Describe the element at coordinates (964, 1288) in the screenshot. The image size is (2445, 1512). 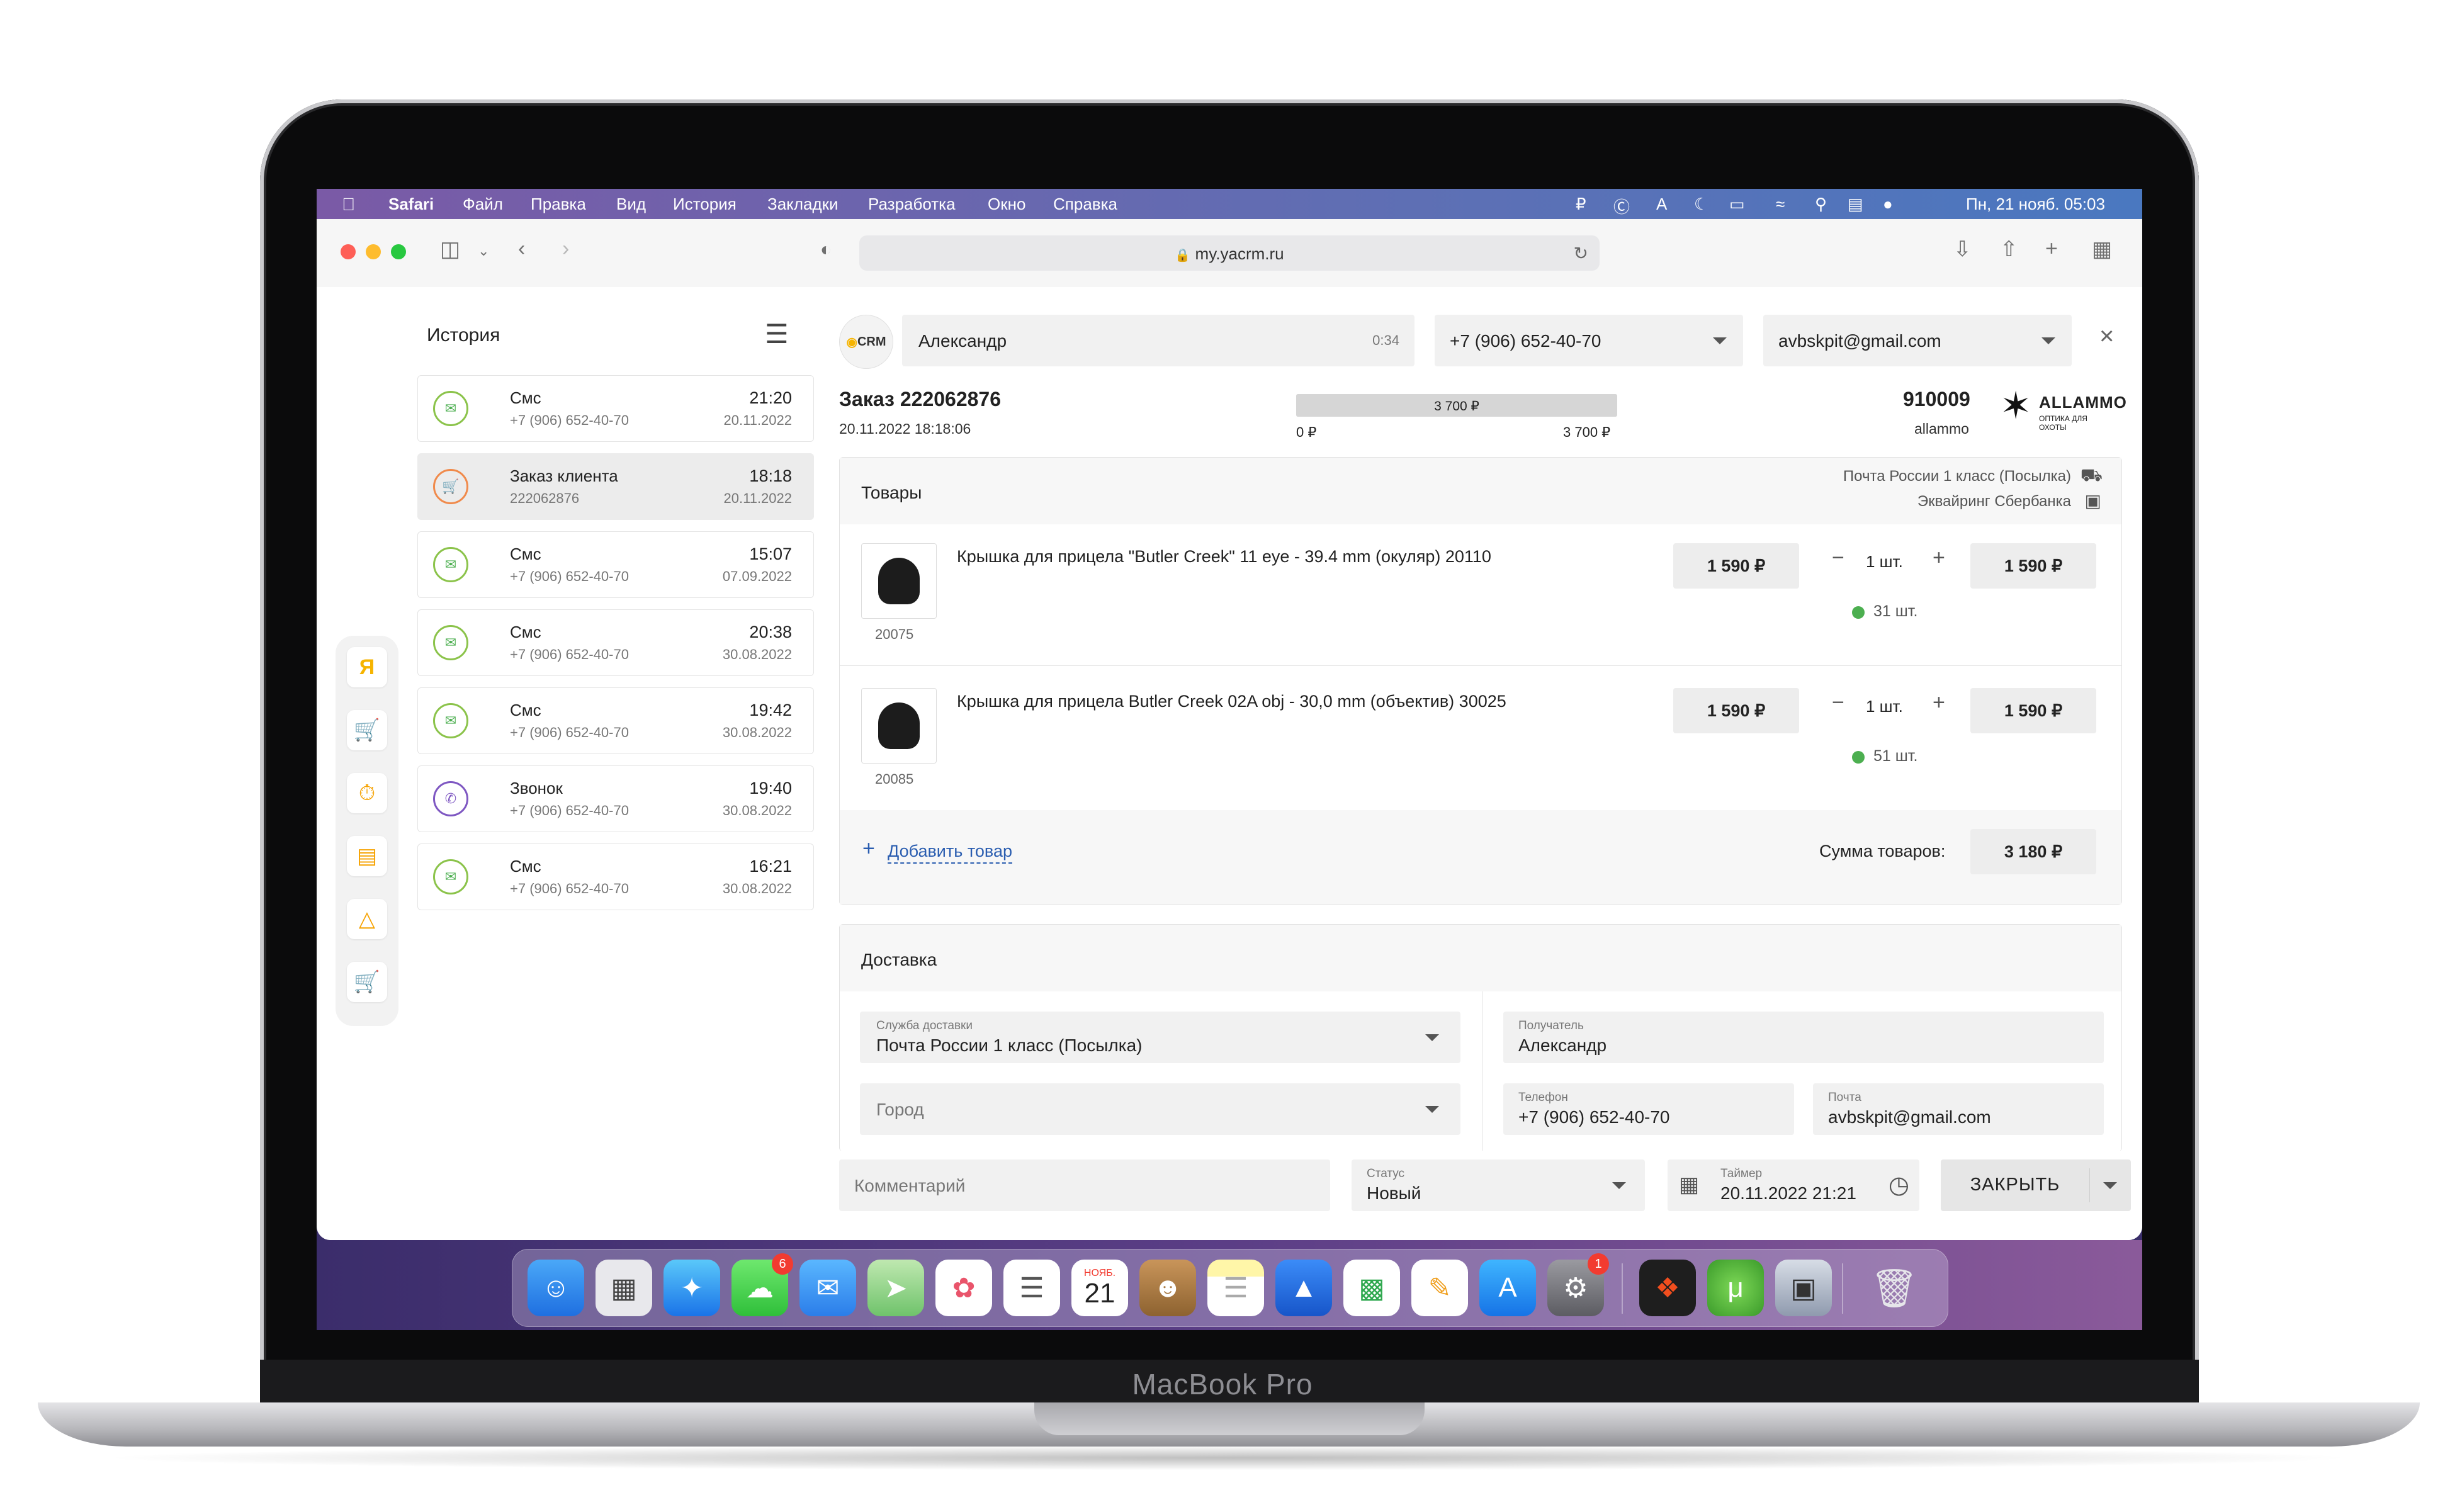
I see `photos-icon: ✿` at that location.